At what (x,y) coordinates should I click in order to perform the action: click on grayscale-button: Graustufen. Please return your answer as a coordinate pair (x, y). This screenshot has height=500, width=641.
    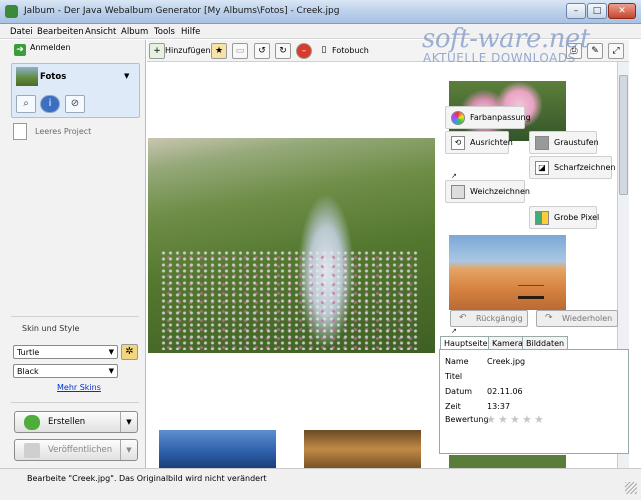
    Looking at the image, I should click on (564, 142).